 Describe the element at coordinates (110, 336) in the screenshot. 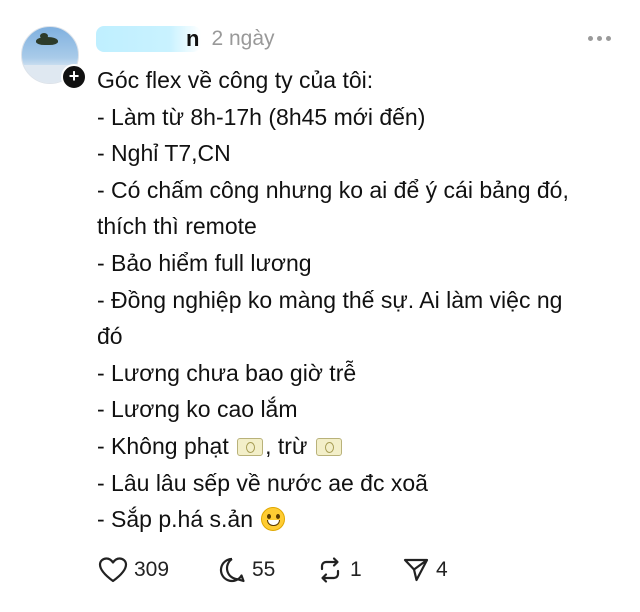

I see `post-line: đó` at that location.